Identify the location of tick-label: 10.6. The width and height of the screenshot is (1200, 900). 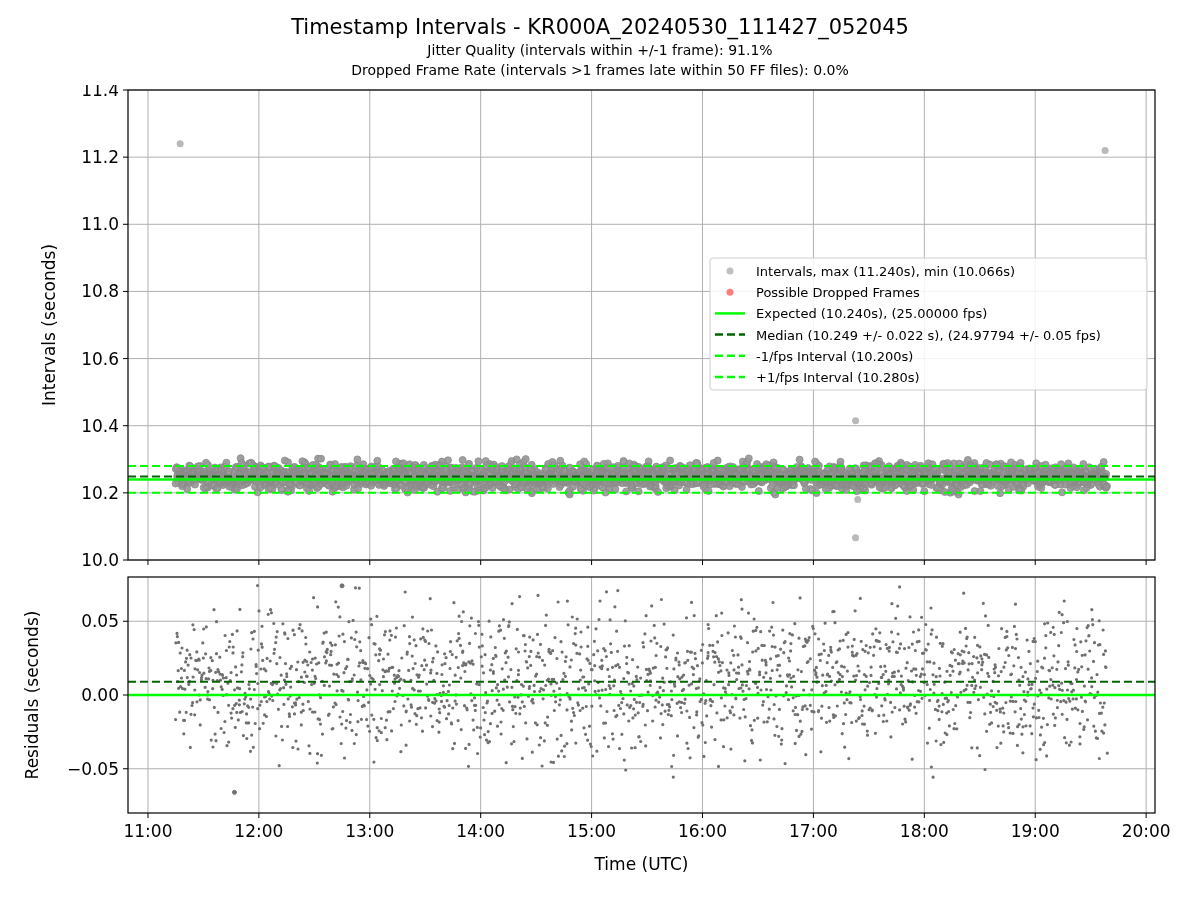
(100, 358).